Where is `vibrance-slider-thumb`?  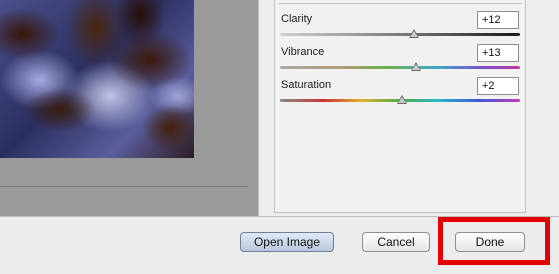
vibrance-slider-thumb is located at coordinates (415, 66).